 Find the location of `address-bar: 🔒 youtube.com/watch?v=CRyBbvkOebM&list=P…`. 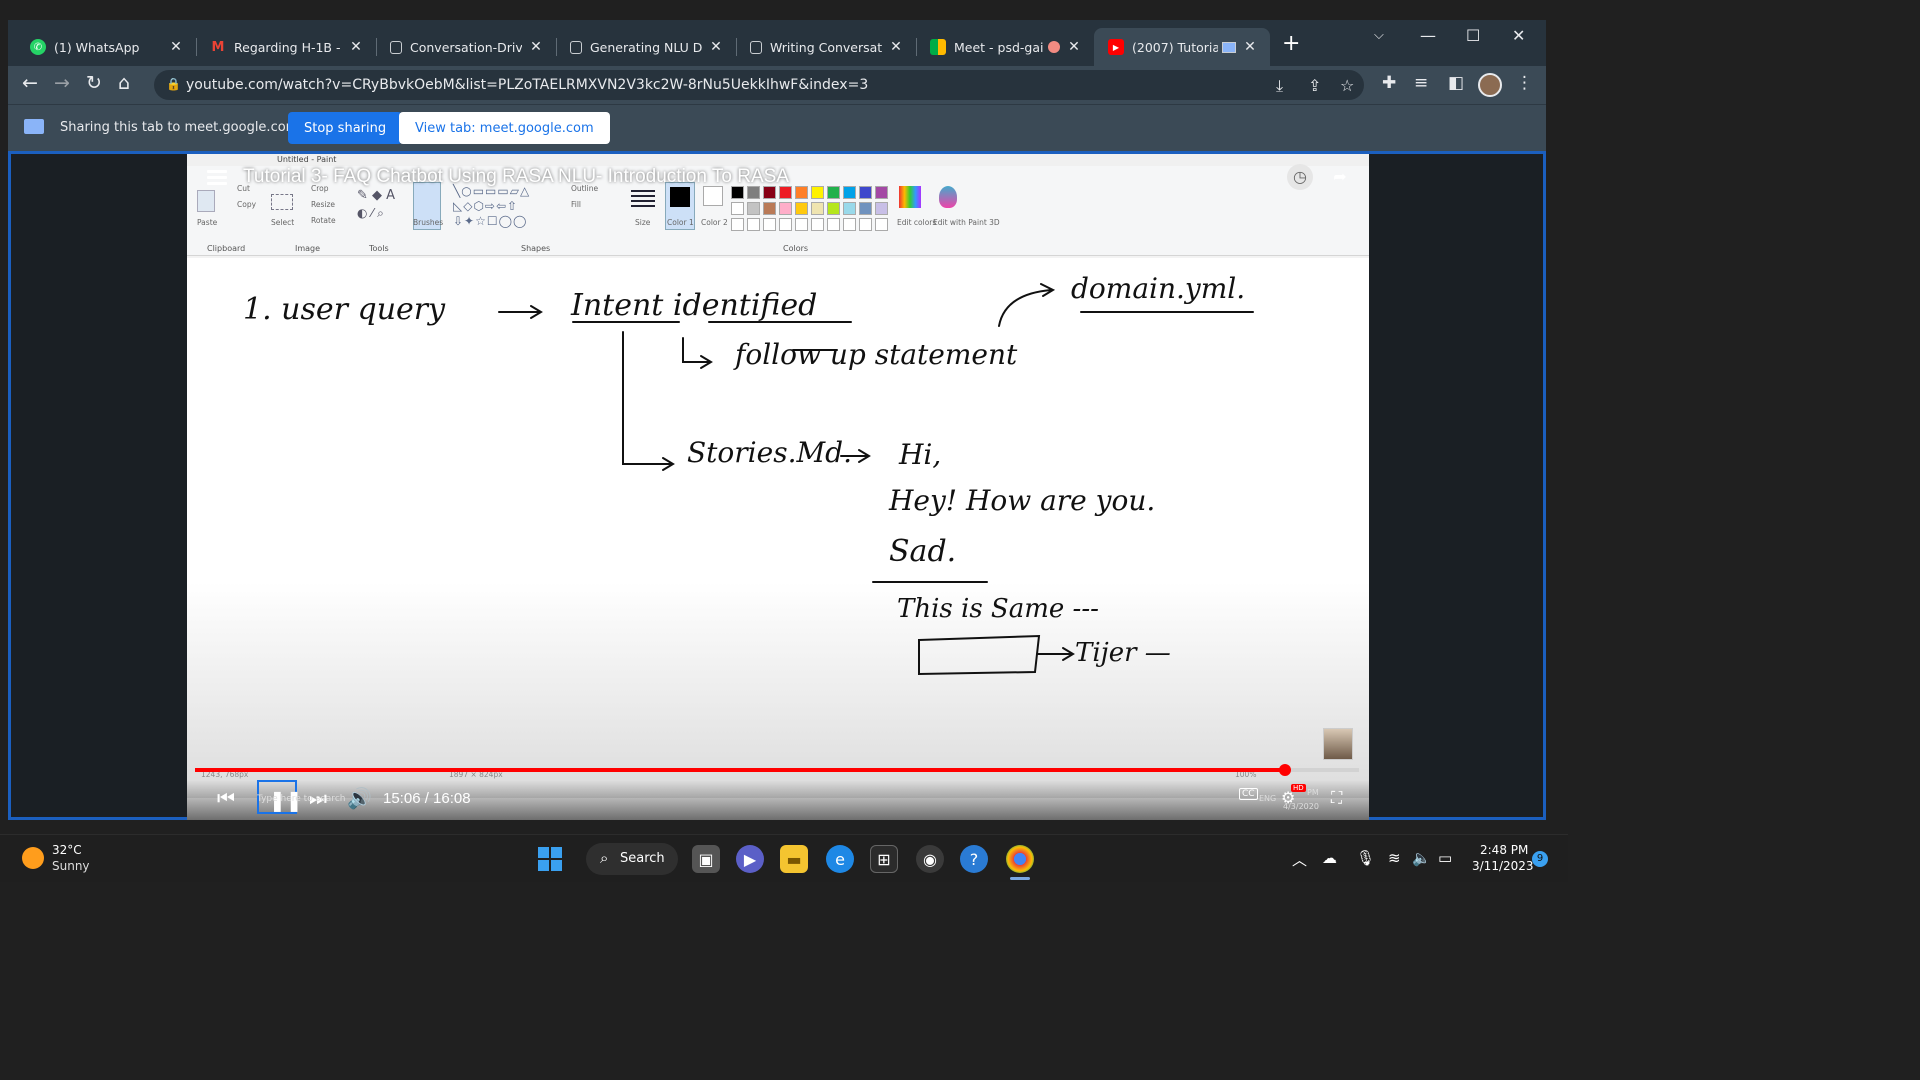

address-bar: 🔒 youtube.com/watch?v=CRyBbvkOebM&list=P… is located at coordinates (759, 85).